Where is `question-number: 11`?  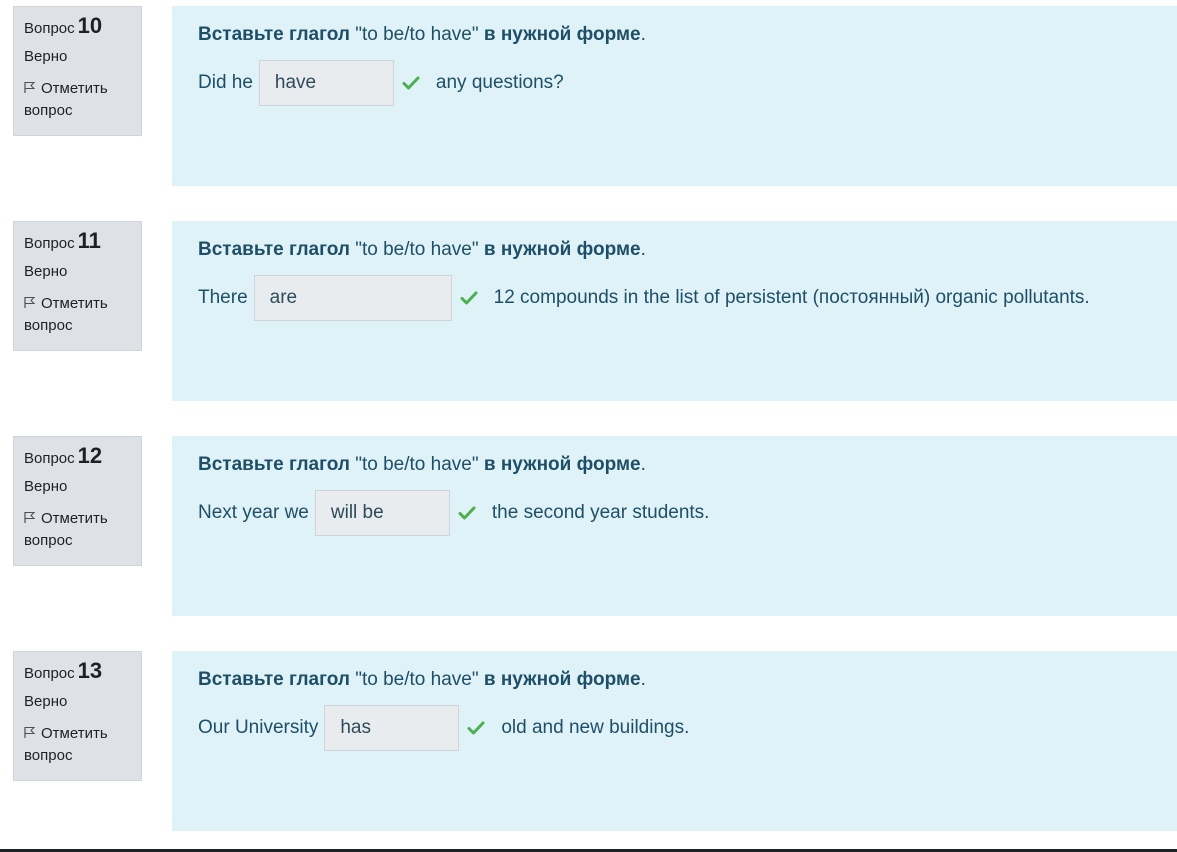
question-number: 11 is located at coordinates (89, 240).